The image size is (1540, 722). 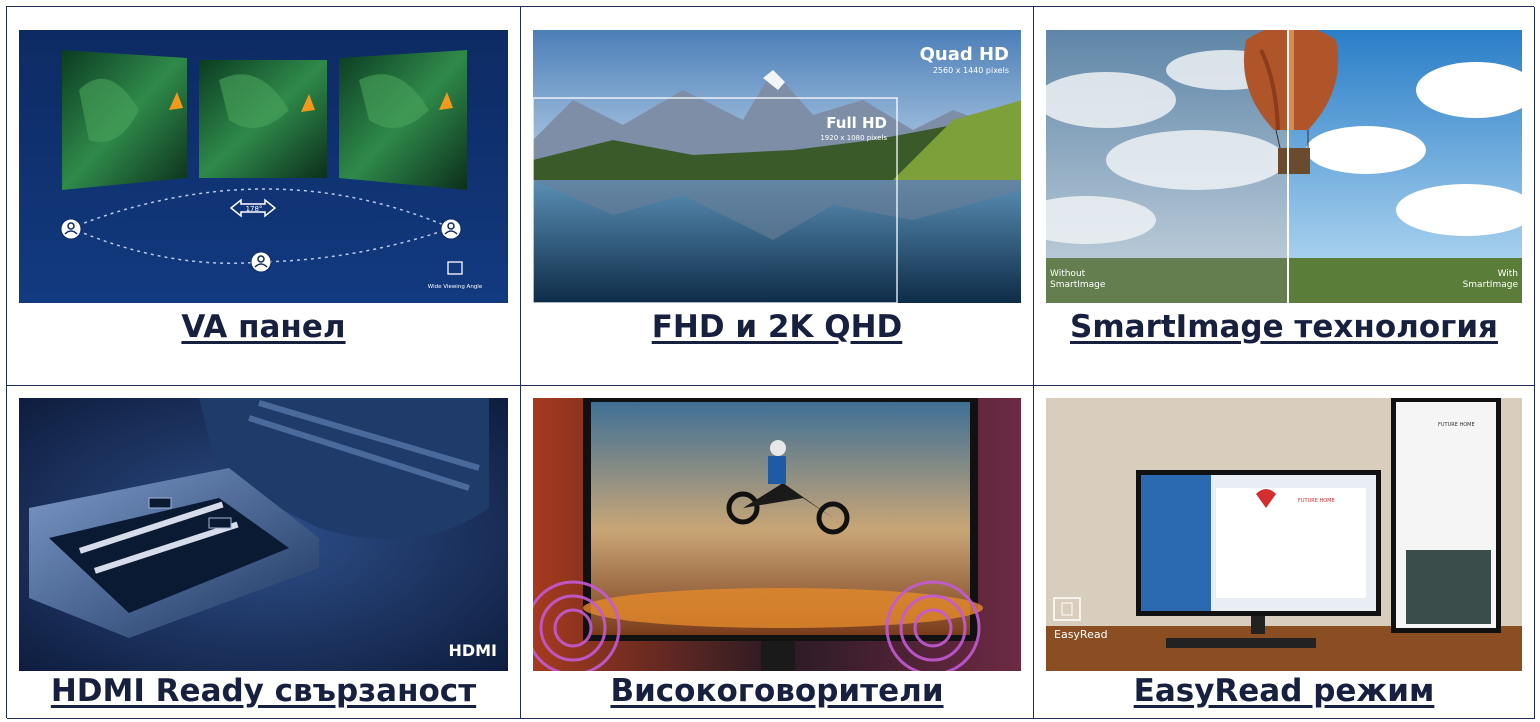 I want to click on smartimage-image: Without SmartImage With SmartImage, so click(x=1284, y=166).